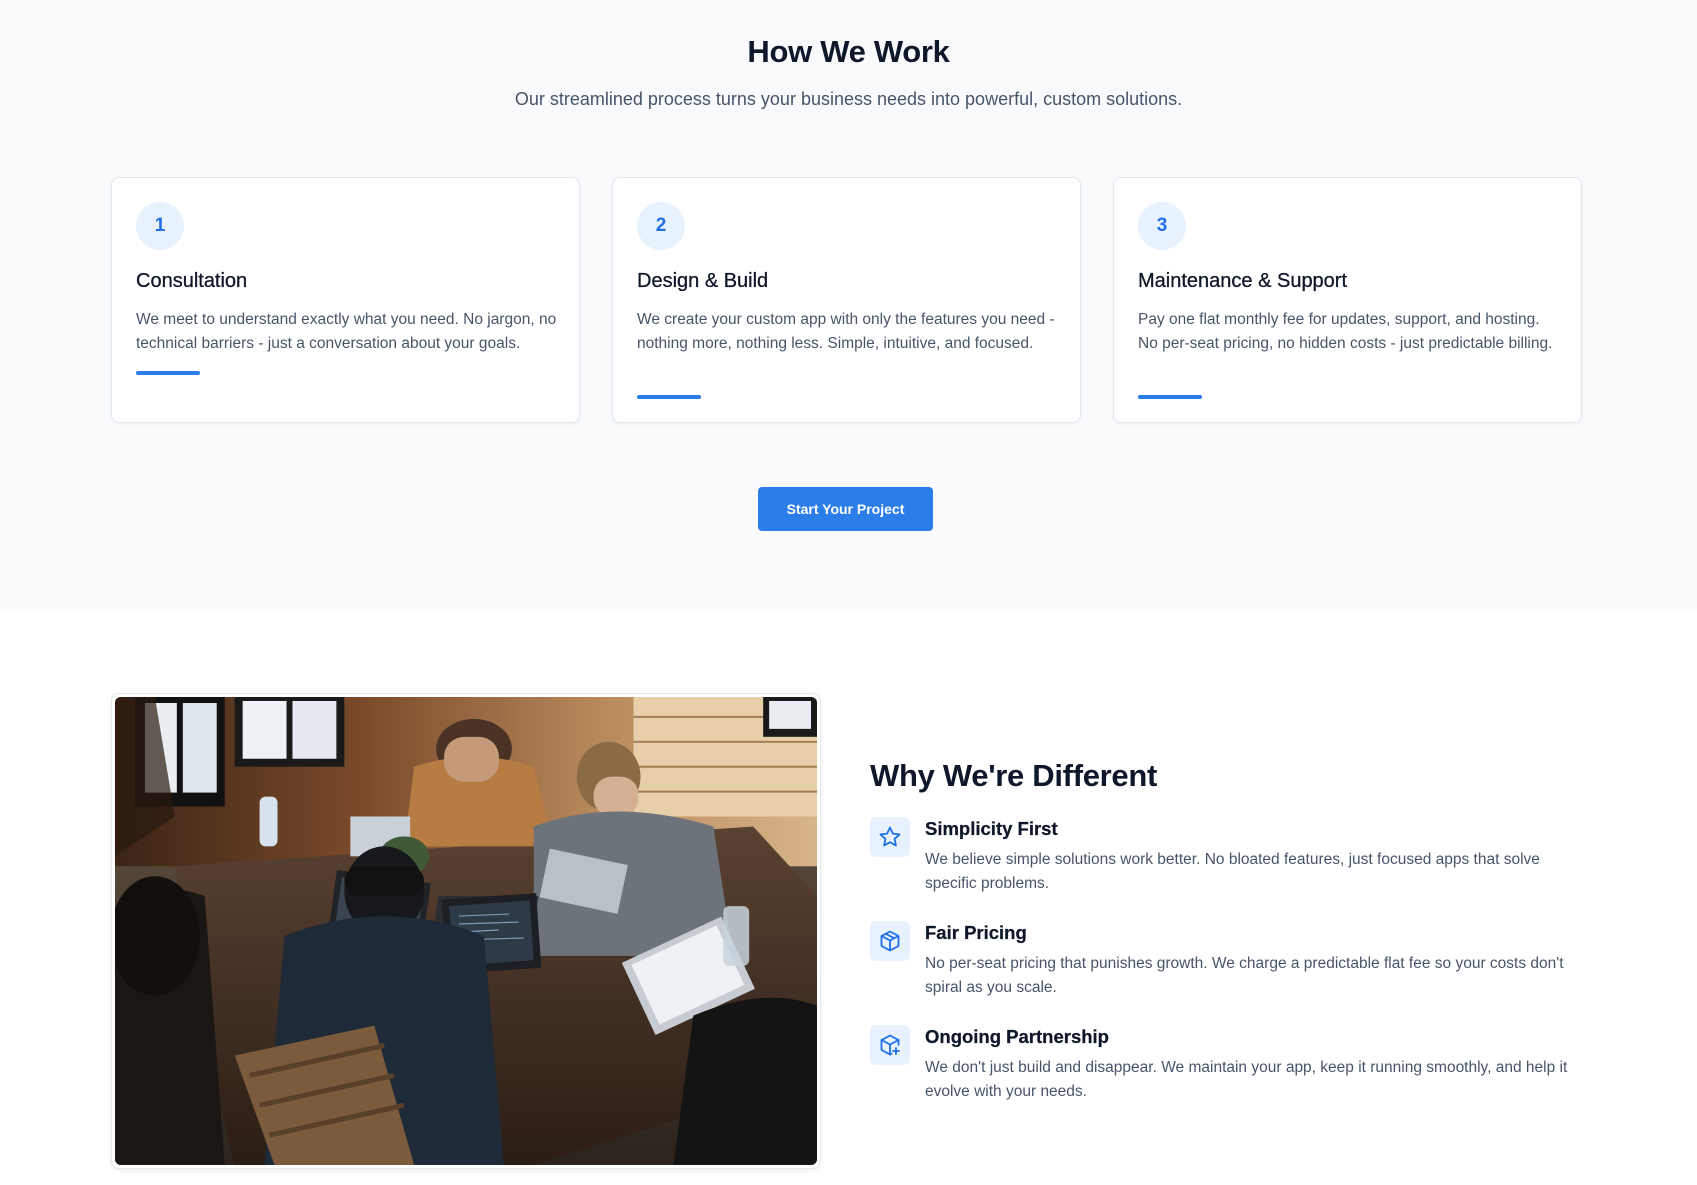  I want to click on step-number-badge: 2, so click(661, 226).